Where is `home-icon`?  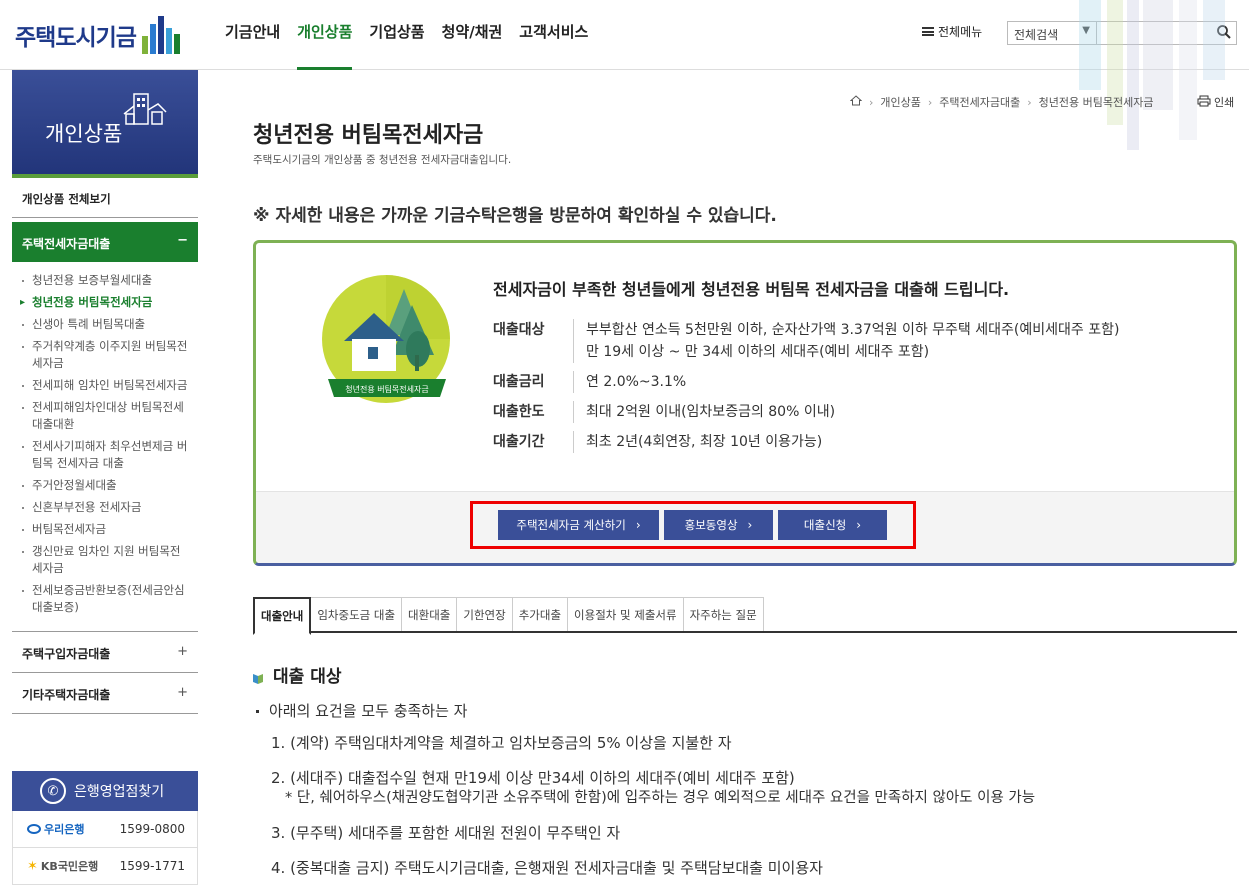 home-icon is located at coordinates (856, 102).